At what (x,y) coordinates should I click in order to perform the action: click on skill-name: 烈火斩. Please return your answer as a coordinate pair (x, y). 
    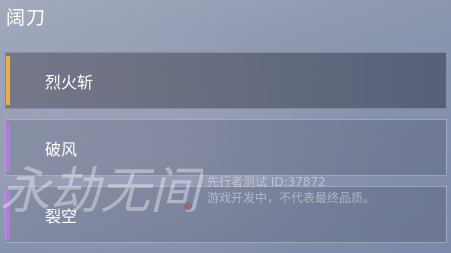
    Looking at the image, I should click on (69, 82).